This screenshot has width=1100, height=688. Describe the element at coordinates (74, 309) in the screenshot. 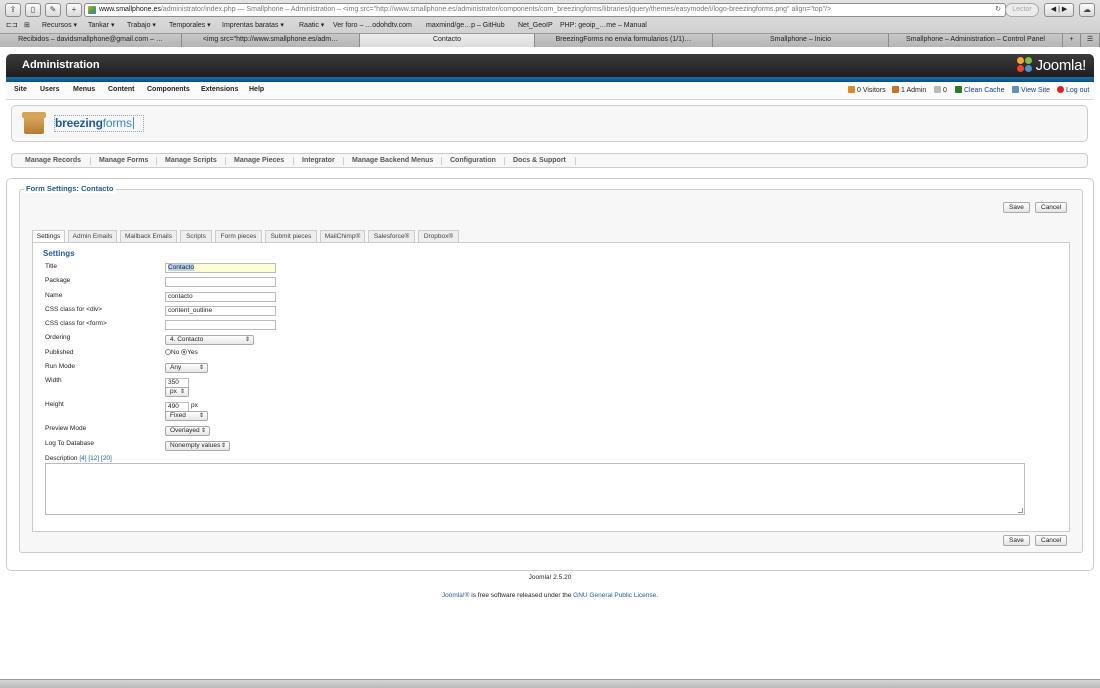

I see `css-div-label: CSS class for <div>` at that location.